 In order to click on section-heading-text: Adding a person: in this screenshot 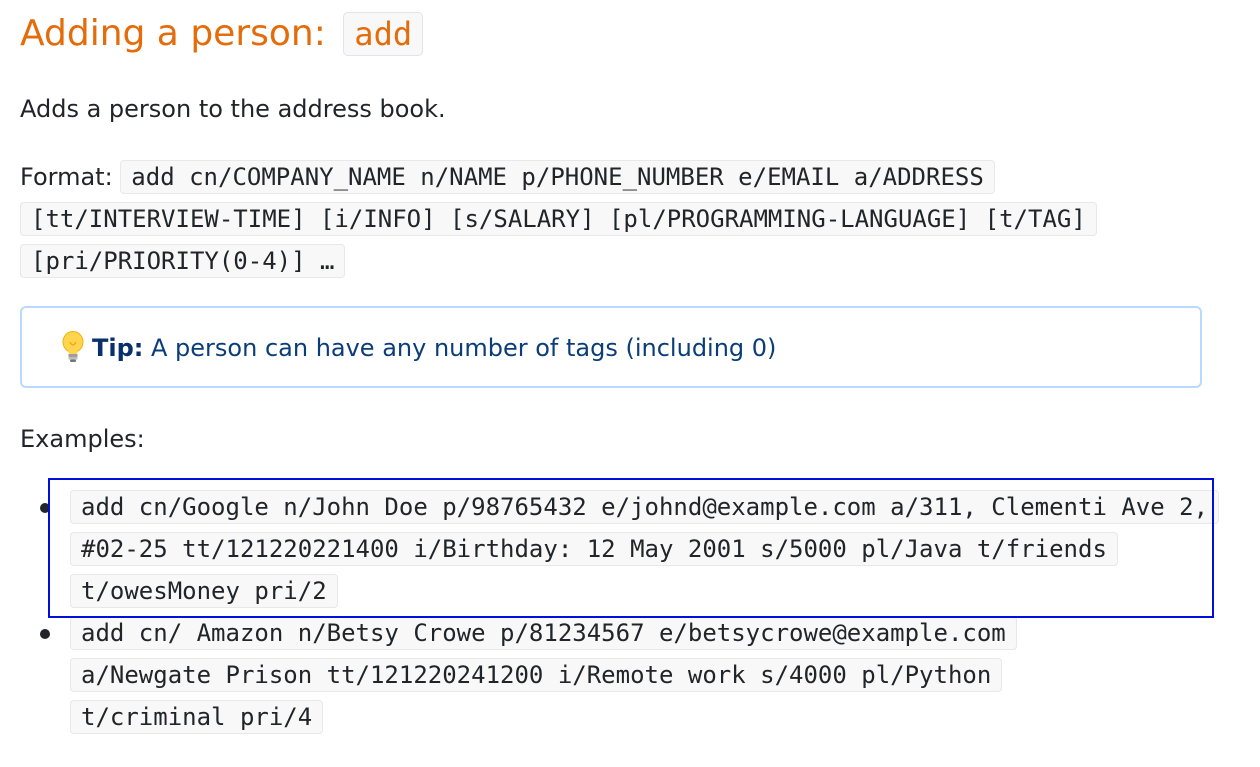, I will do `click(179, 33)`.